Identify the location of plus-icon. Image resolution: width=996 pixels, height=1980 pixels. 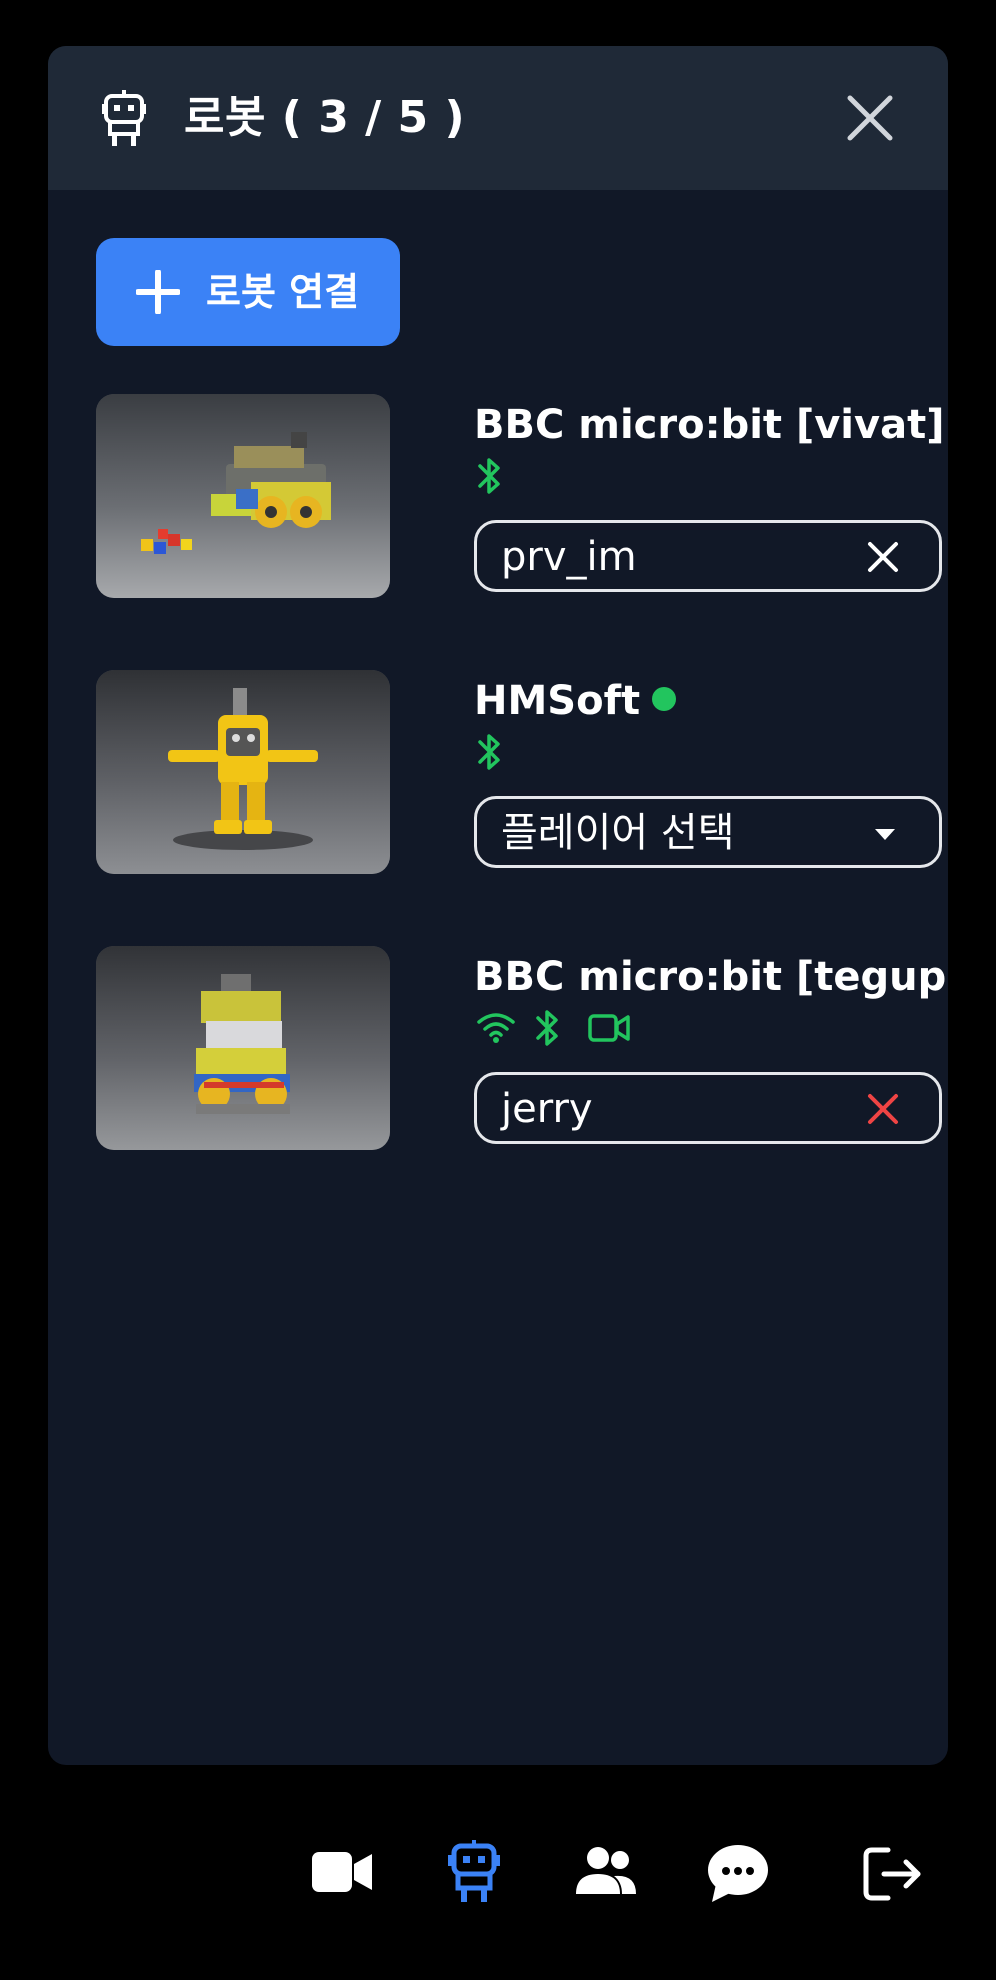
(158, 292).